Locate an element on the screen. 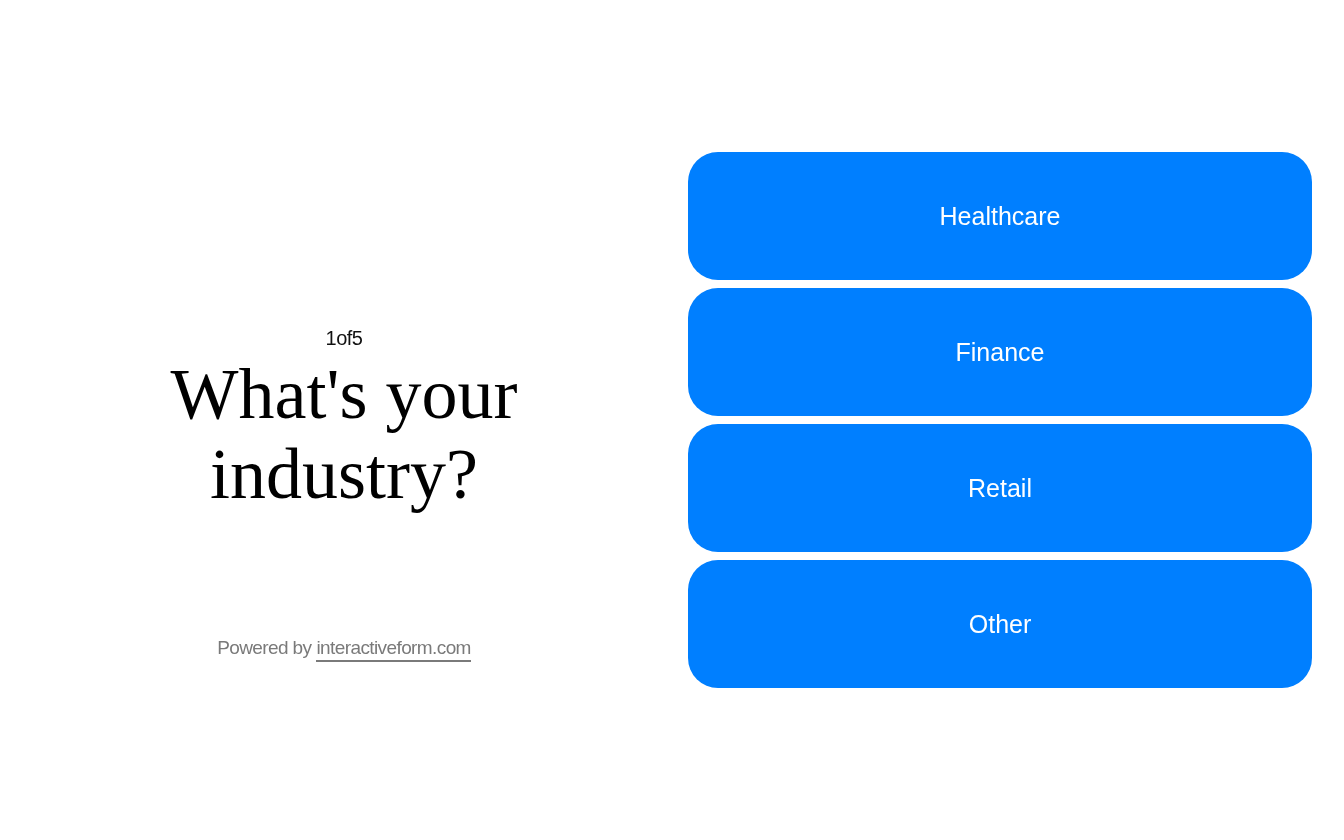  option-button: Other is located at coordinates (1000, 624).